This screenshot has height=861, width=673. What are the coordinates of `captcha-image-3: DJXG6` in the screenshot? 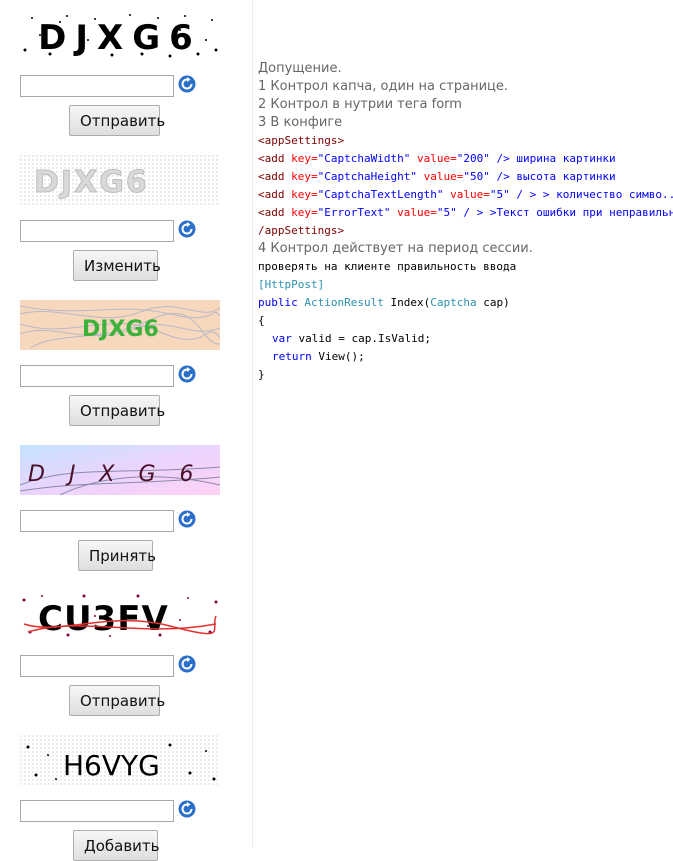 It's located at (120, 325).